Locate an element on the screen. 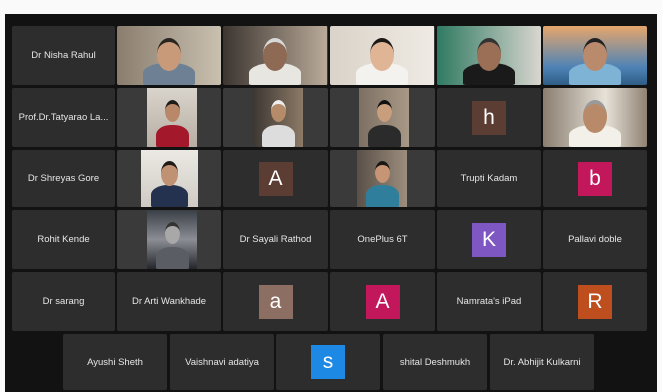 The width and height of the screenshot is (662, 392). participant-tile: Namrata's iPad is located at coordinates (489, 301).